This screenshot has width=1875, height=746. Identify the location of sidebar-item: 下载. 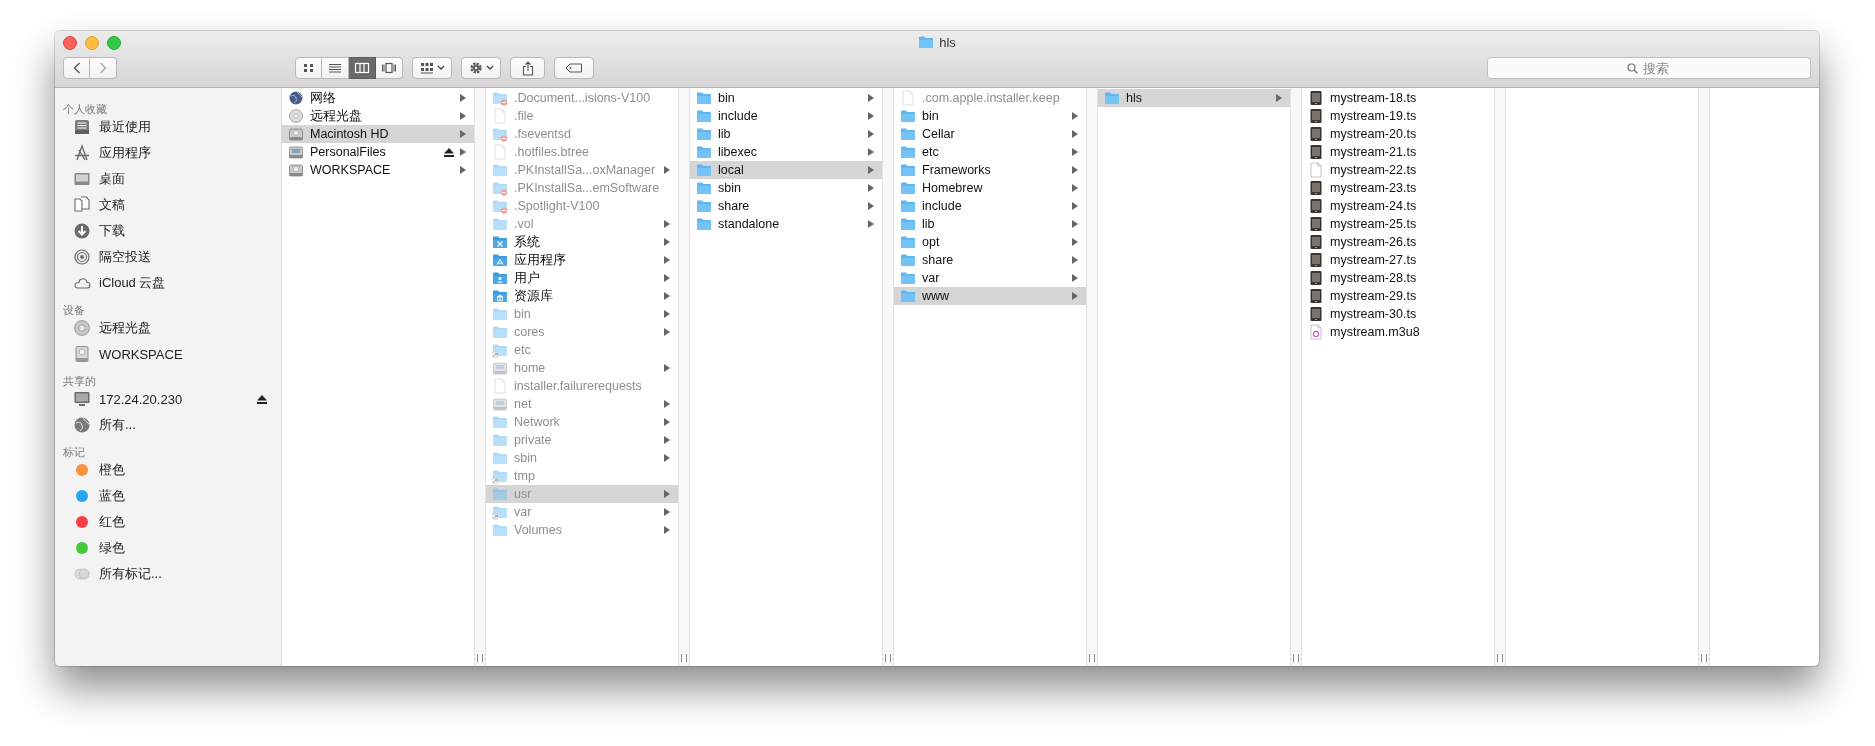
(168, 231).